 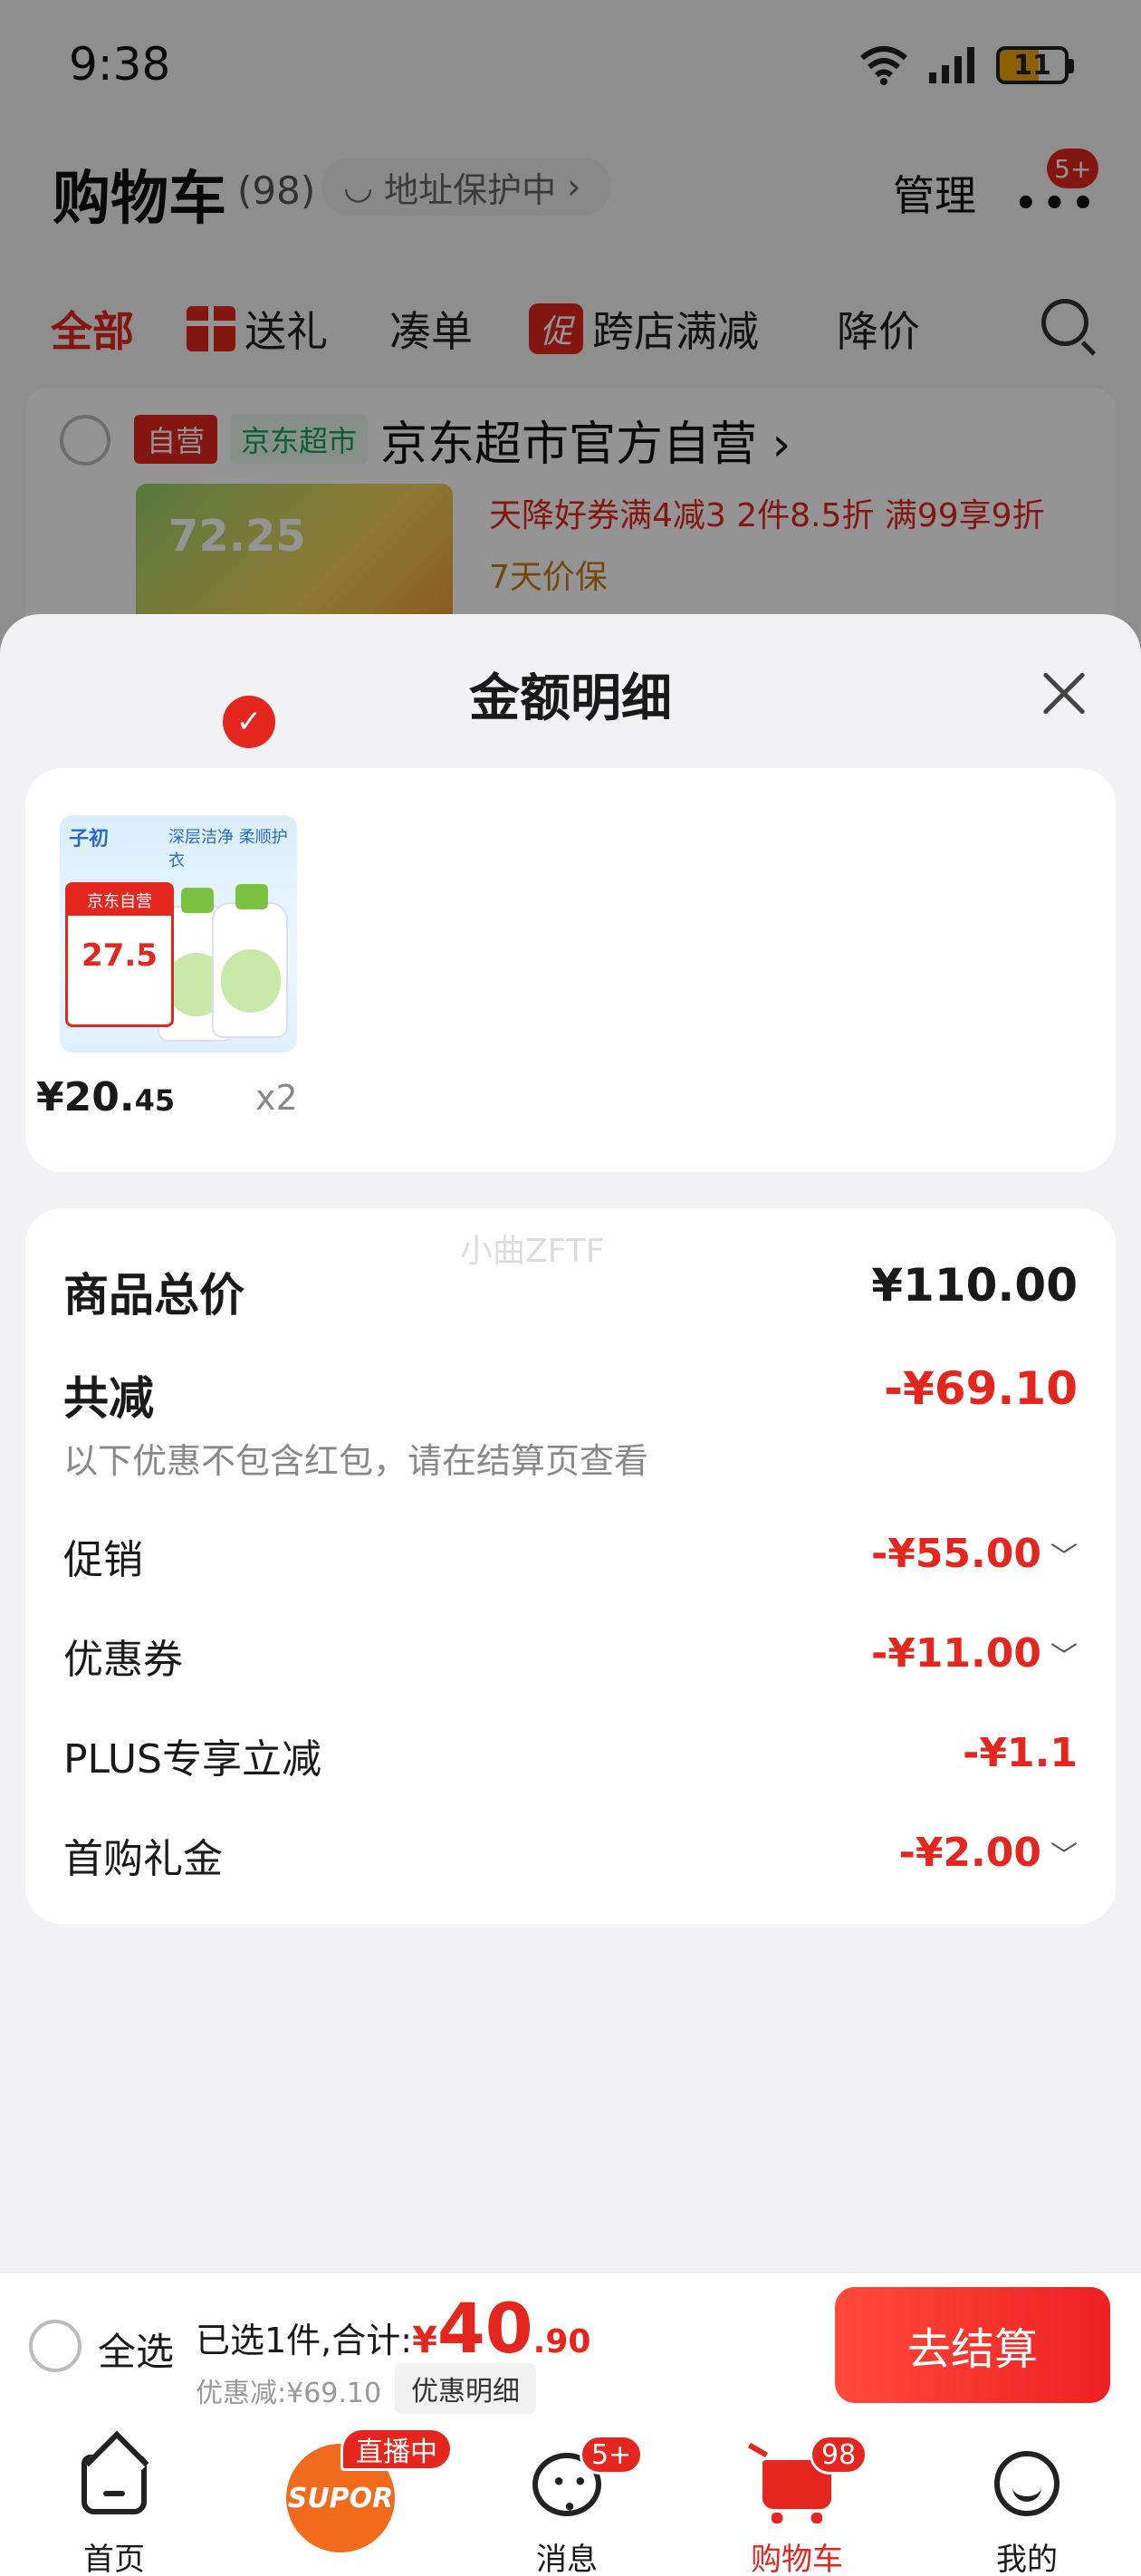 What do you see at coordinates (108, 1398) in the screenshot?
I see `reduce-label: 共减` at bounding box center [108, 1398].